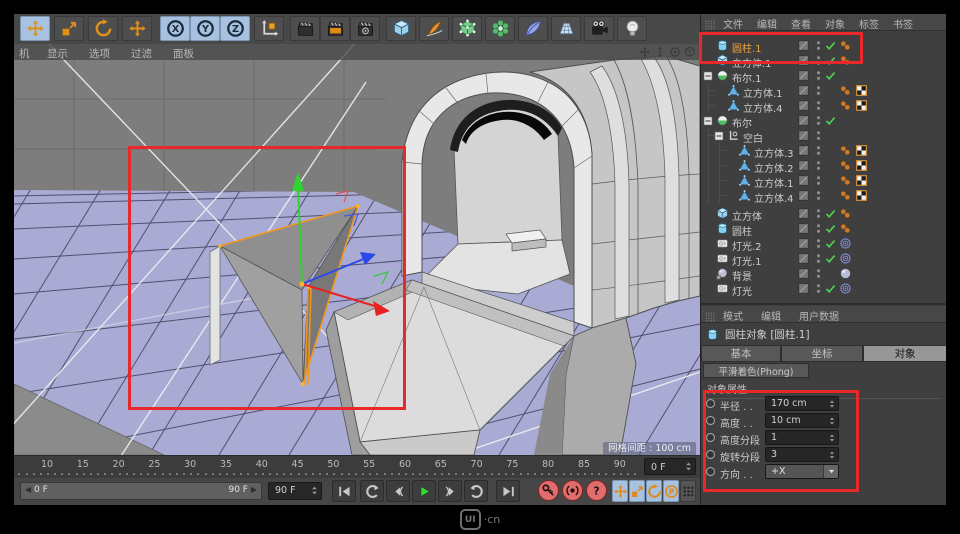 The width and height of the screenshot is (960, 534). I want to click on rotation-segments-field: 3, so click(802, 454).